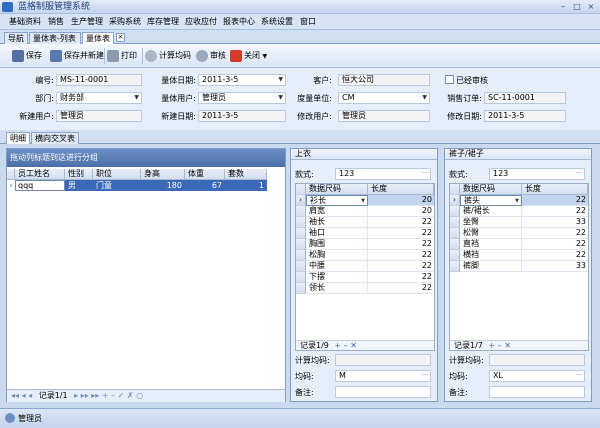 This screenshot has height=428, width=600. Describe the element at coordinates (555, 189) in the screenshot. I see `lower-col-length: 长度` at that location.